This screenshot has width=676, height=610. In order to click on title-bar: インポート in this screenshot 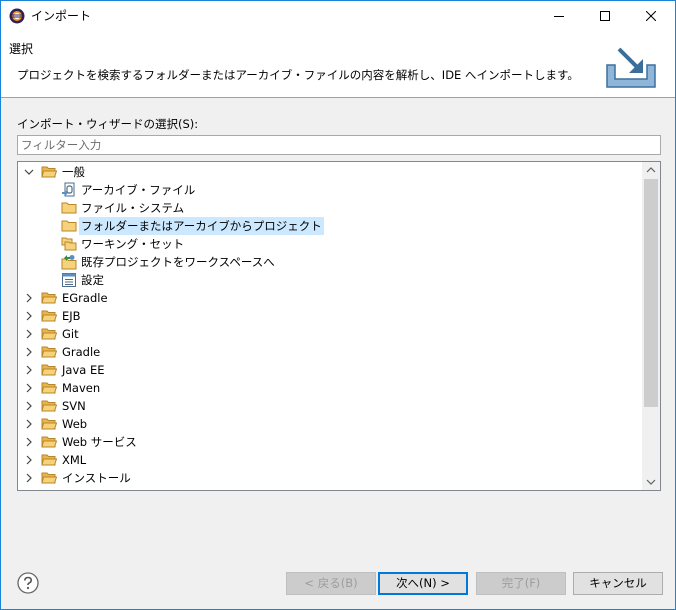, I will do `click(338, 16)`.